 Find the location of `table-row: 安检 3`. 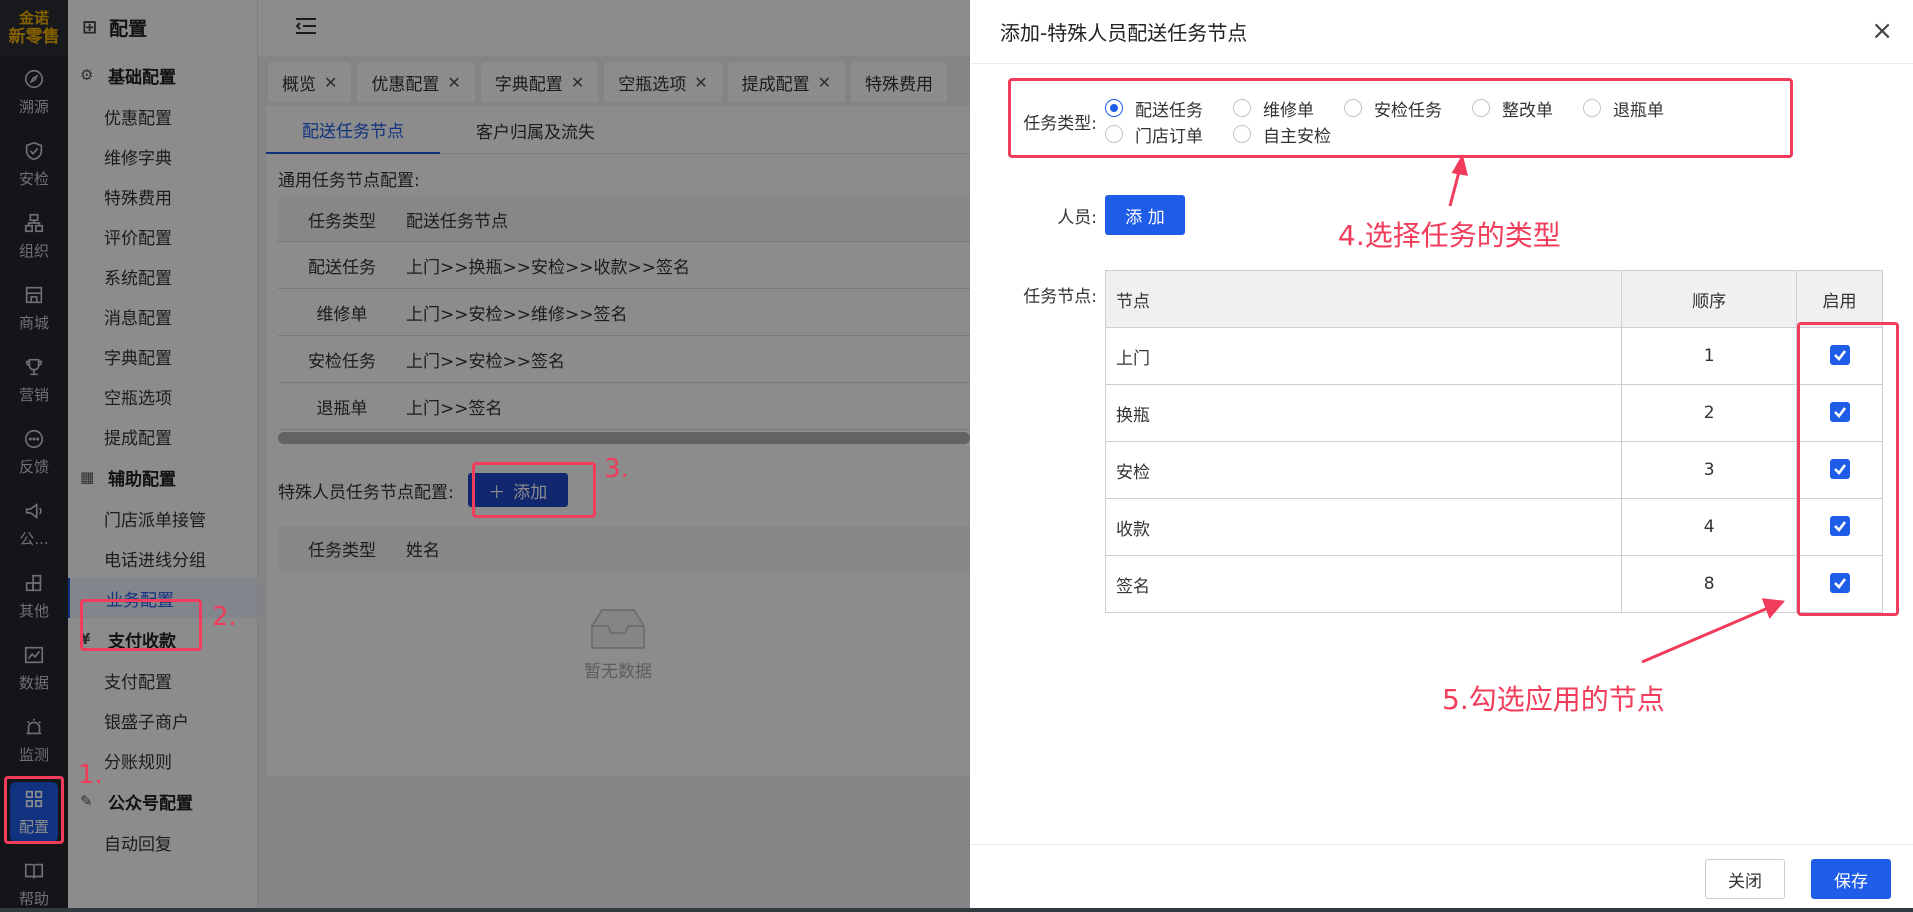

table-row: 安检 3 is located at coordinates (1493, 470).